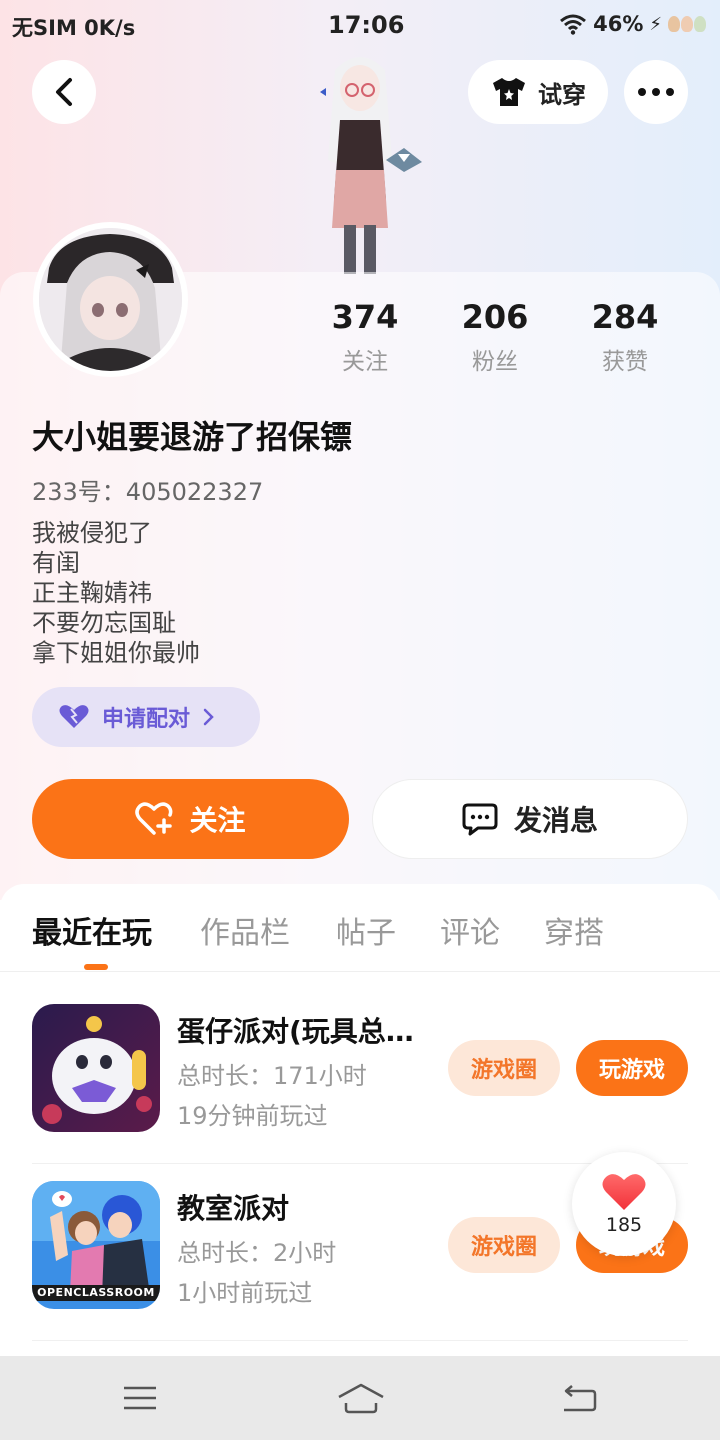 This screenshot has width=720, height=1440. Describe the element at coordinates (96, 1245) in the screenshot. I see `game-icon-classroom-party: OPENCLASSROOM` at that location.